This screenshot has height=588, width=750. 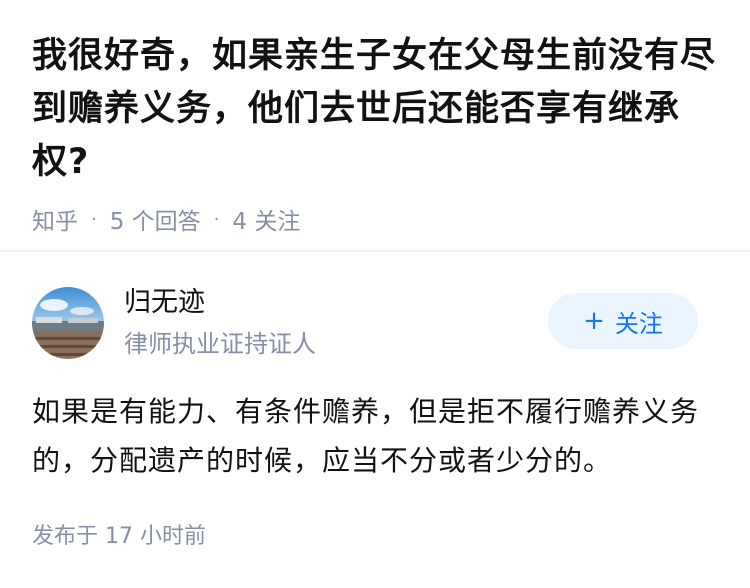 What do you see at coordinates (266, 222) in the screenshot?
I see `follows-count: 4 关注` at bounding box center [266, 222].